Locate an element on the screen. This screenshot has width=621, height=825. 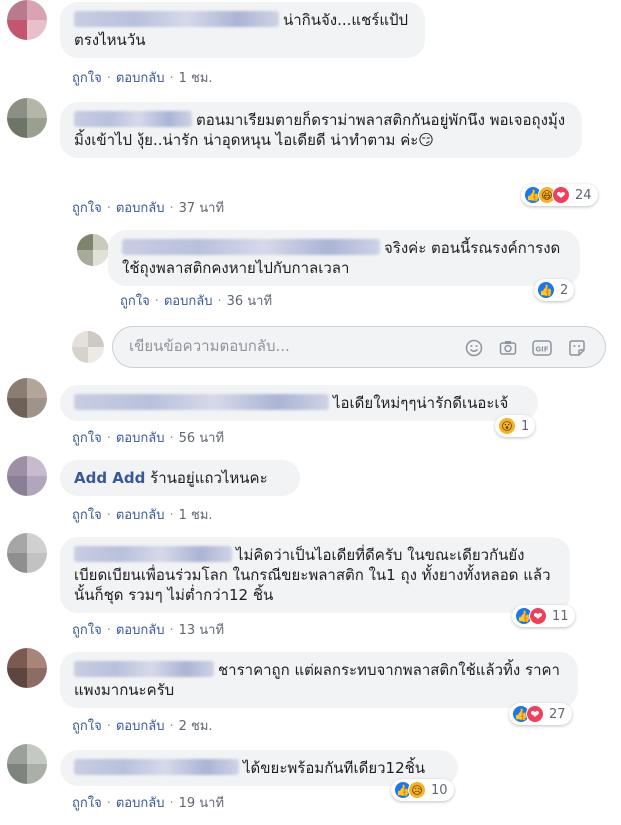
reaction-count: 11 is located at coordinates (560, 616).